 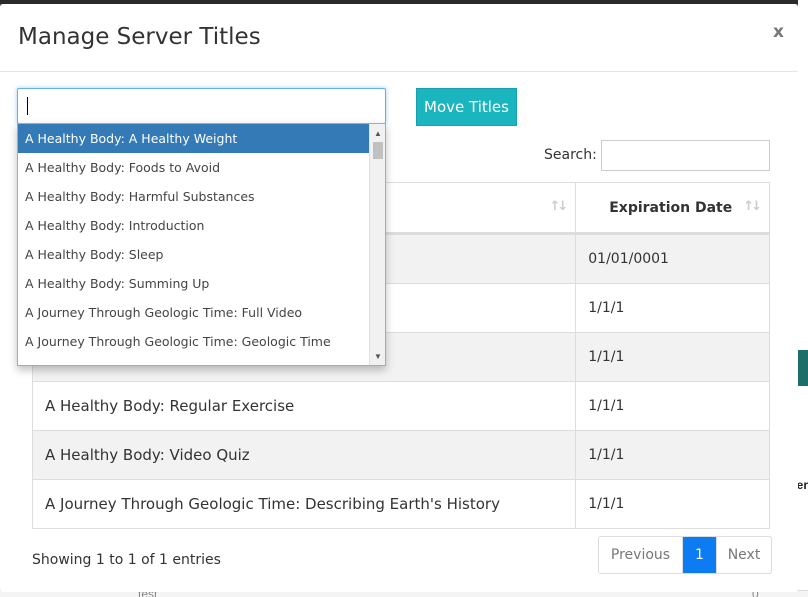 What do you see at coordinates (305, 455) in the screenshot?
I see `title-cell: A Healthy Body: Video Quiz` at bounding box center [305, 455].